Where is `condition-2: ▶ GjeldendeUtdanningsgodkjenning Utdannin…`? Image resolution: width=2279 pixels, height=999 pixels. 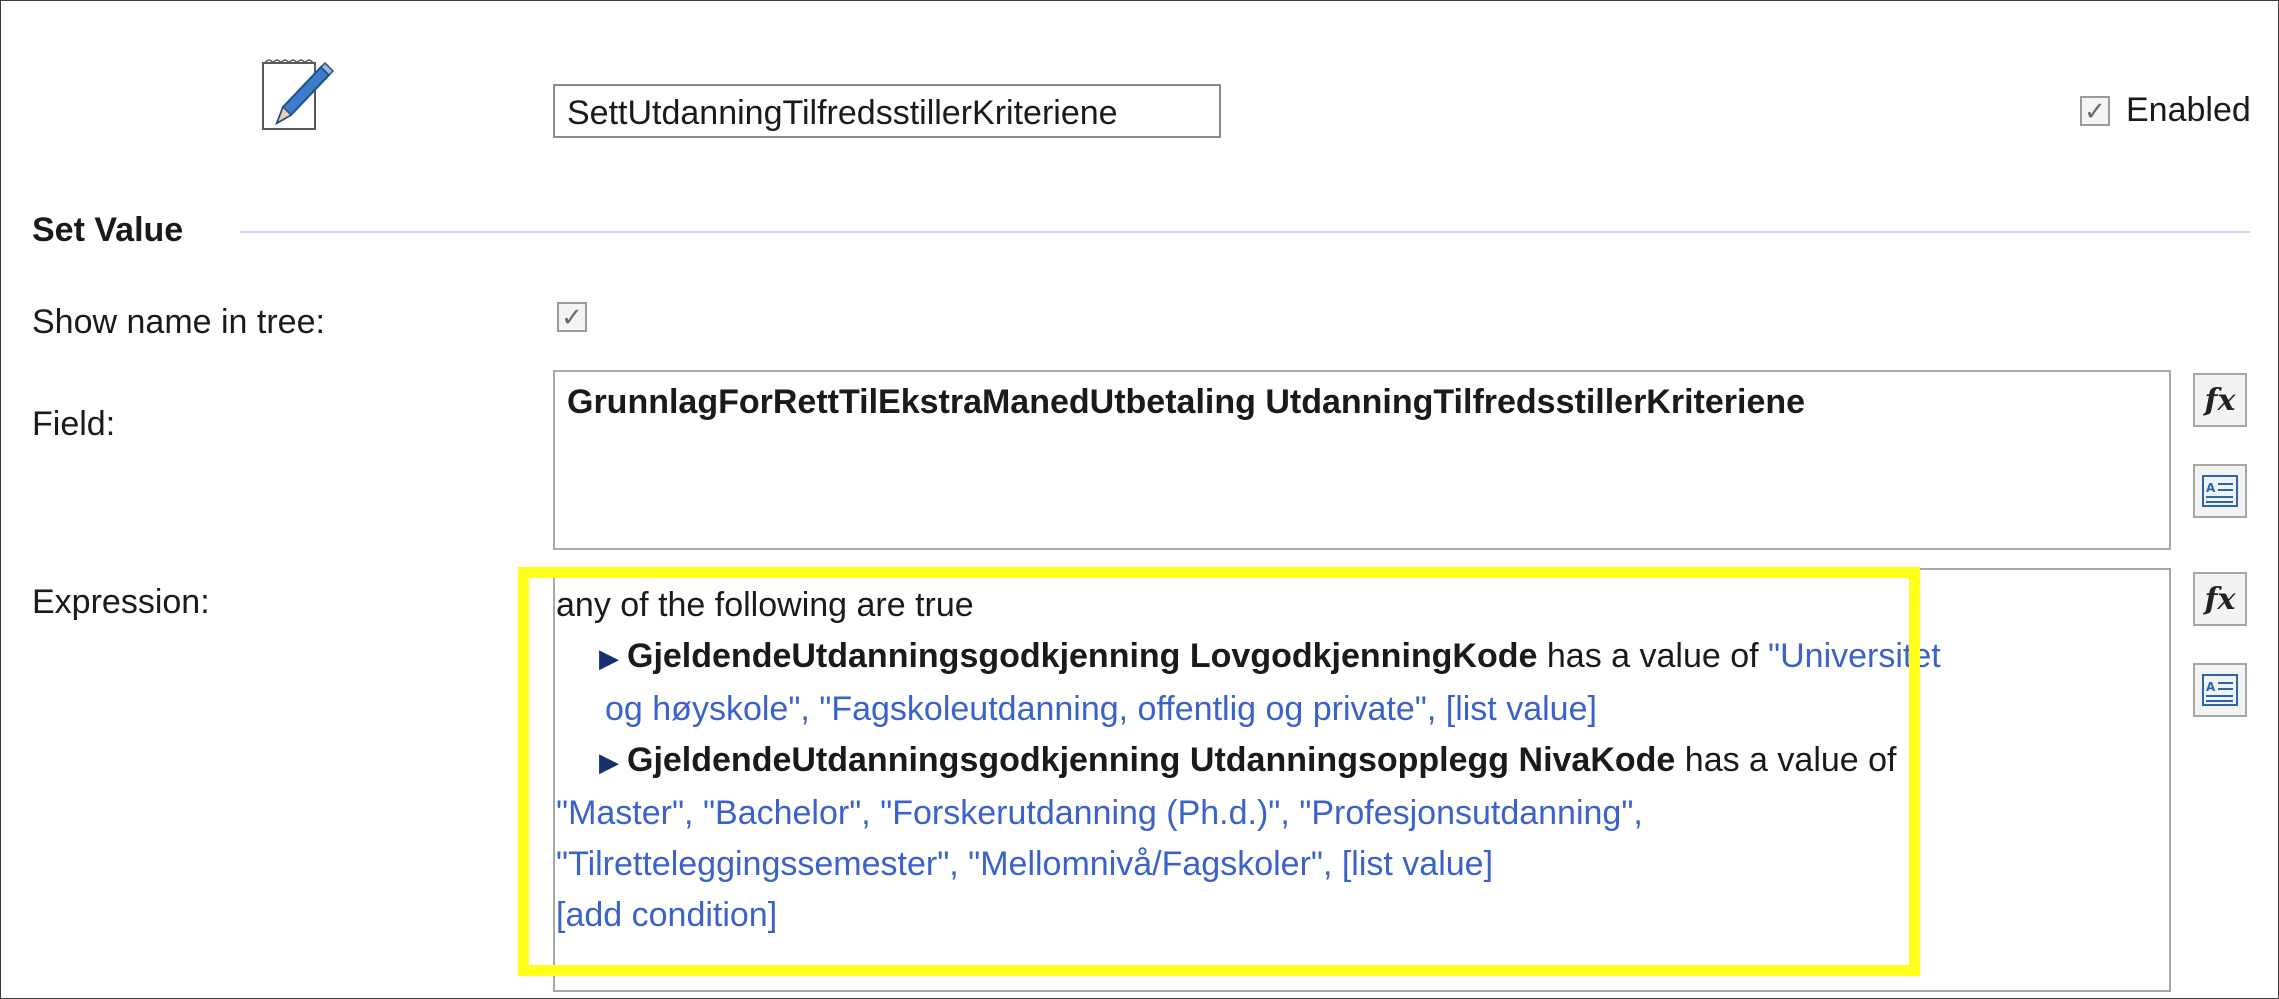
condition-2: ▶ GjeldendeUtdanningsgodkjenning Utdannin… is located at coordinates (1356, 761).